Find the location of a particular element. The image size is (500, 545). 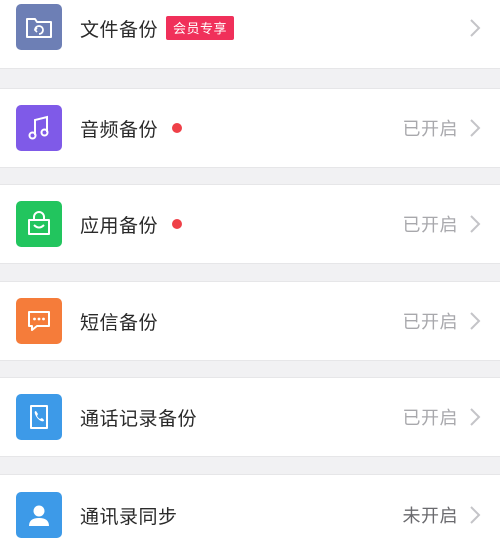

row-app-backup: 应用备份 已开启 is located at coordinates (250, 224).